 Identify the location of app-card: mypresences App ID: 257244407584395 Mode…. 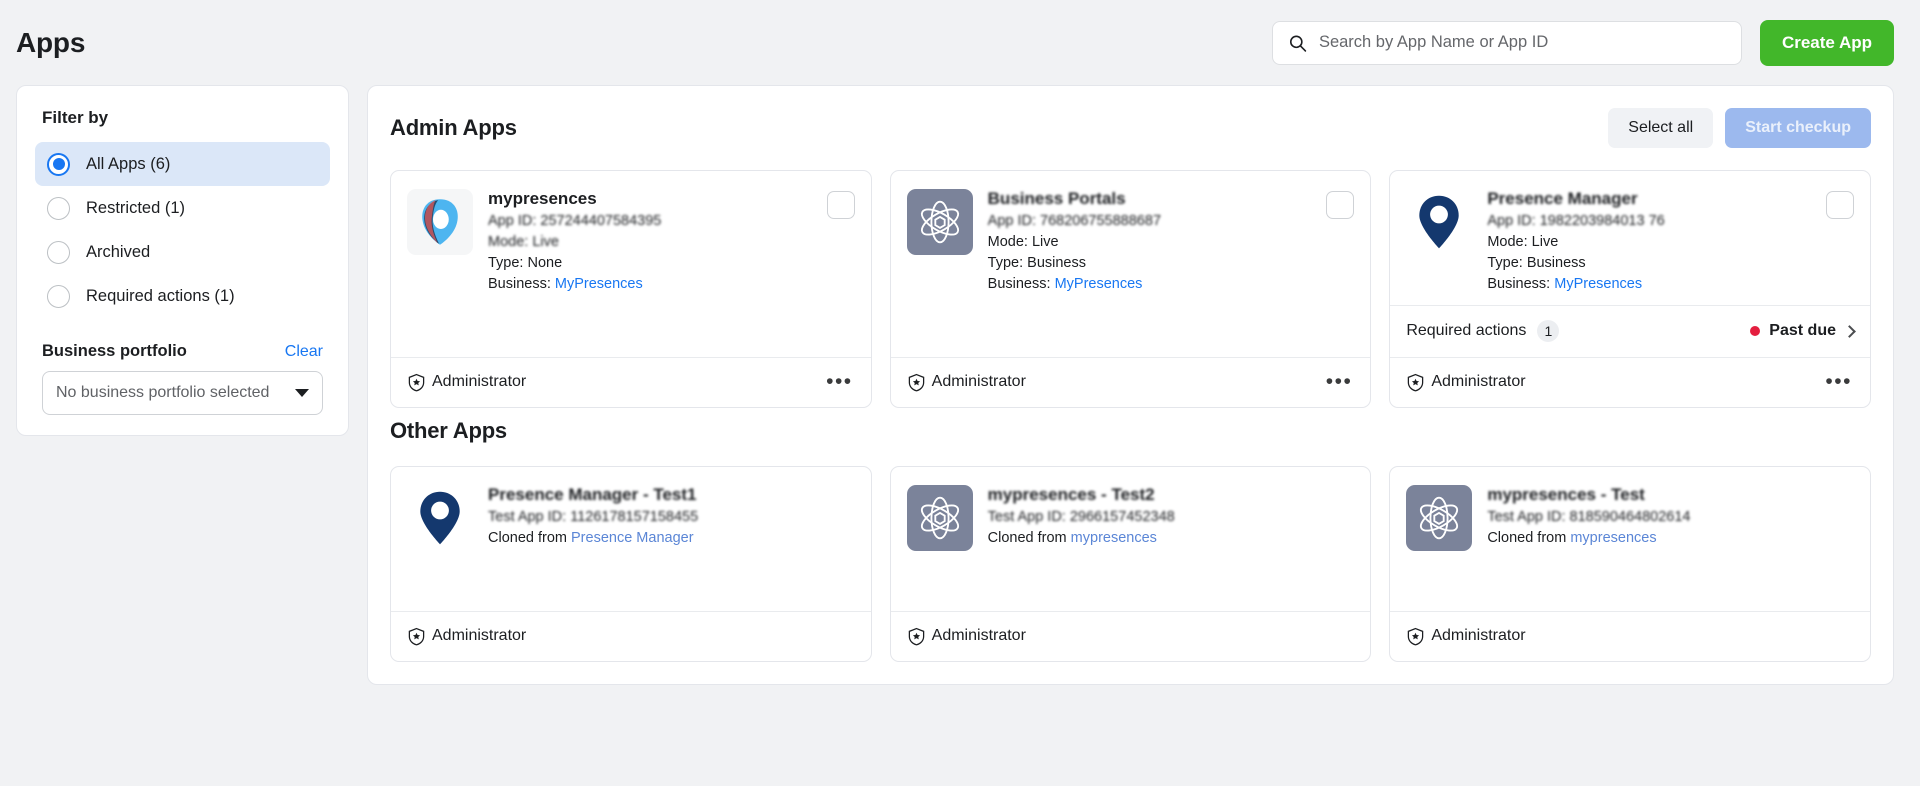
(631, 289).